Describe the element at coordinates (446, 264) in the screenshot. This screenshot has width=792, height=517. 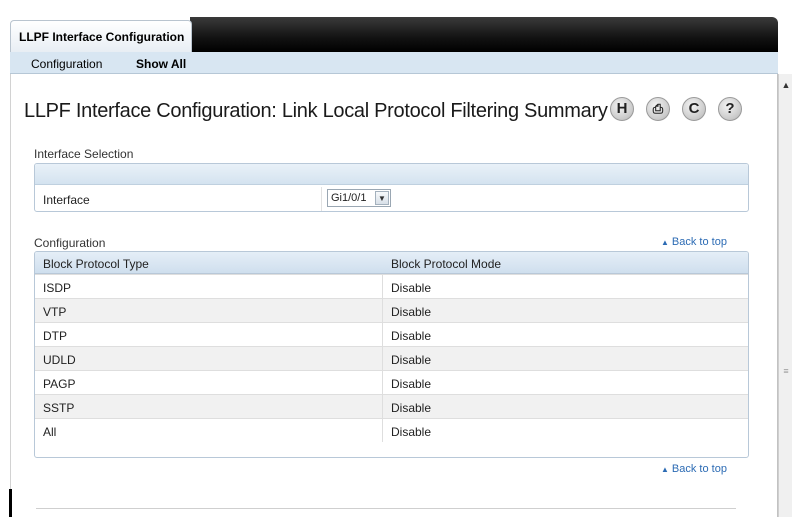
I see `column-header-block-protocol-mode: Block Protocol Mode` at that location.